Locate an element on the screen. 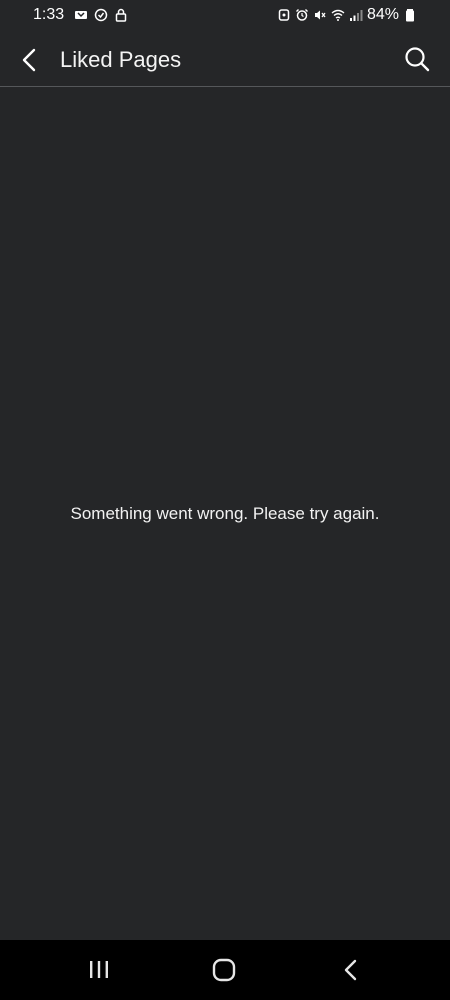 The height and width of the screenshot is (1000, 450). signal-icon is located at coordinates (356, 15).